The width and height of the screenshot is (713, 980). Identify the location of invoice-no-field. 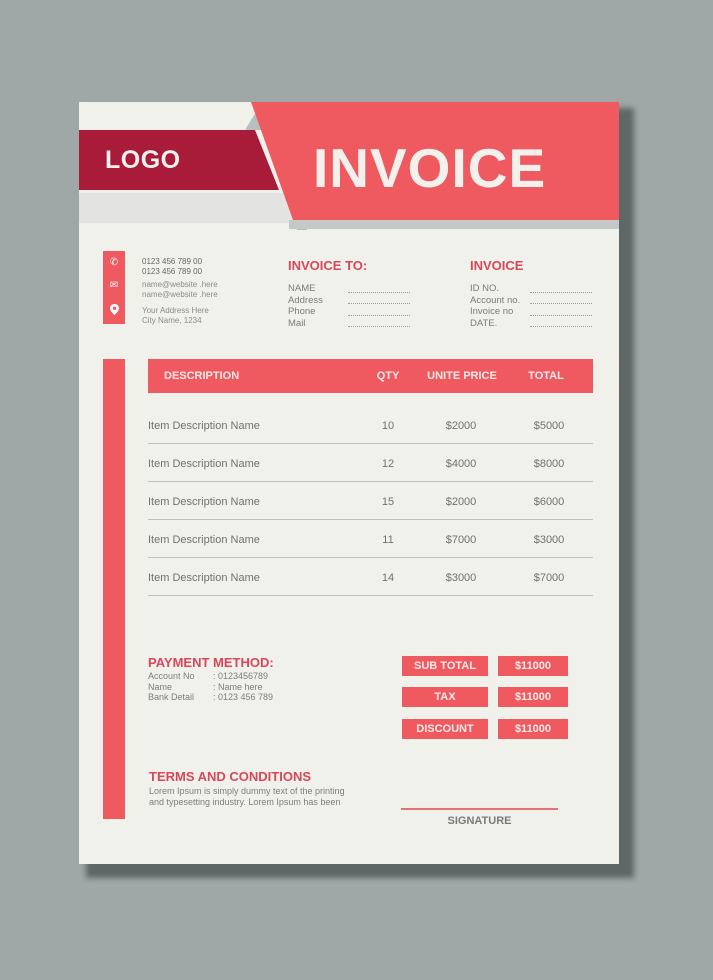
(561, 312).